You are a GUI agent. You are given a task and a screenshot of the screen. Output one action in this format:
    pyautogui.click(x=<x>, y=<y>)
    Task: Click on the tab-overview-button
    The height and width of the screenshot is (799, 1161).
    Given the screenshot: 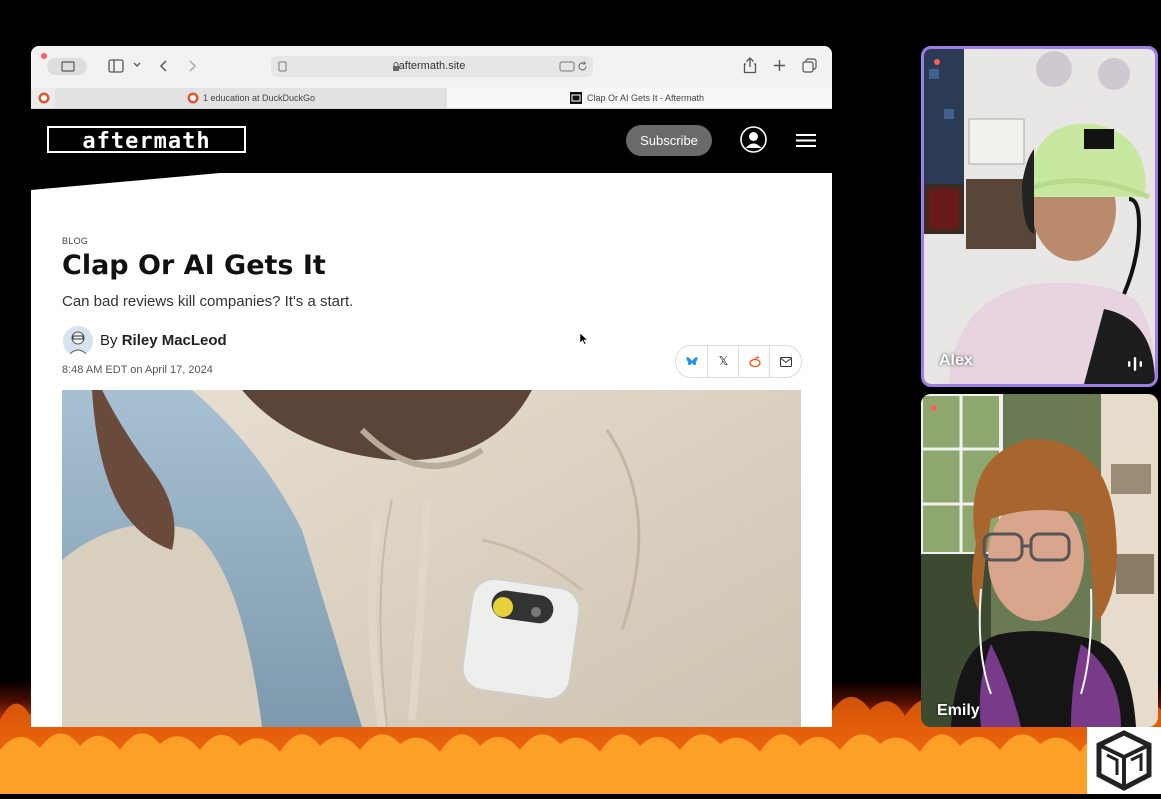 What is the action you would take?
    pyautogui.click(x=67, y=66)
    